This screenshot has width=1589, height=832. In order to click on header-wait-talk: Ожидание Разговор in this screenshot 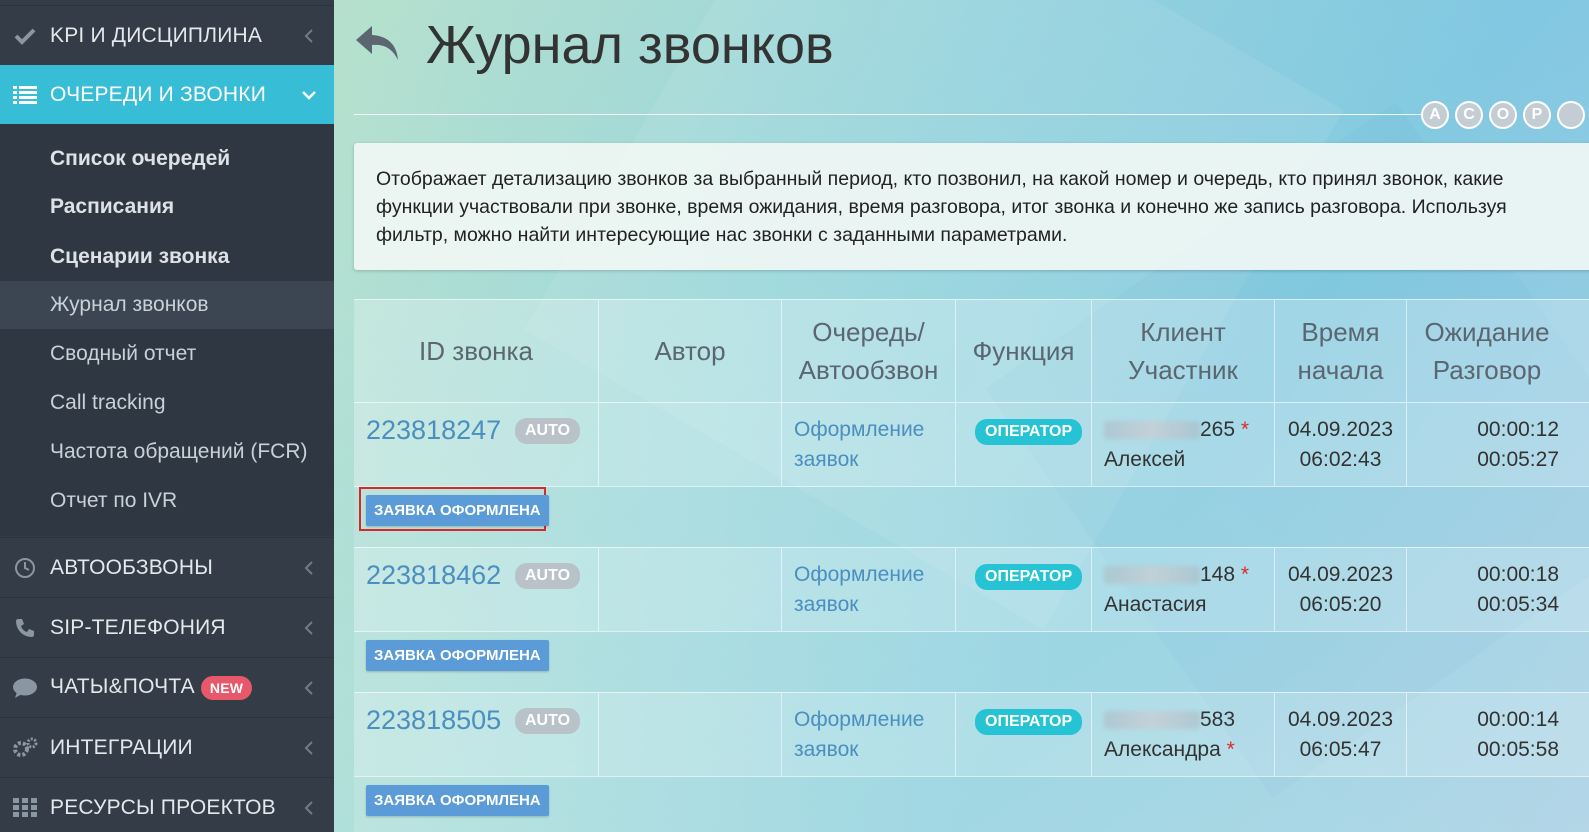, I will do `click(1487, 351)`.